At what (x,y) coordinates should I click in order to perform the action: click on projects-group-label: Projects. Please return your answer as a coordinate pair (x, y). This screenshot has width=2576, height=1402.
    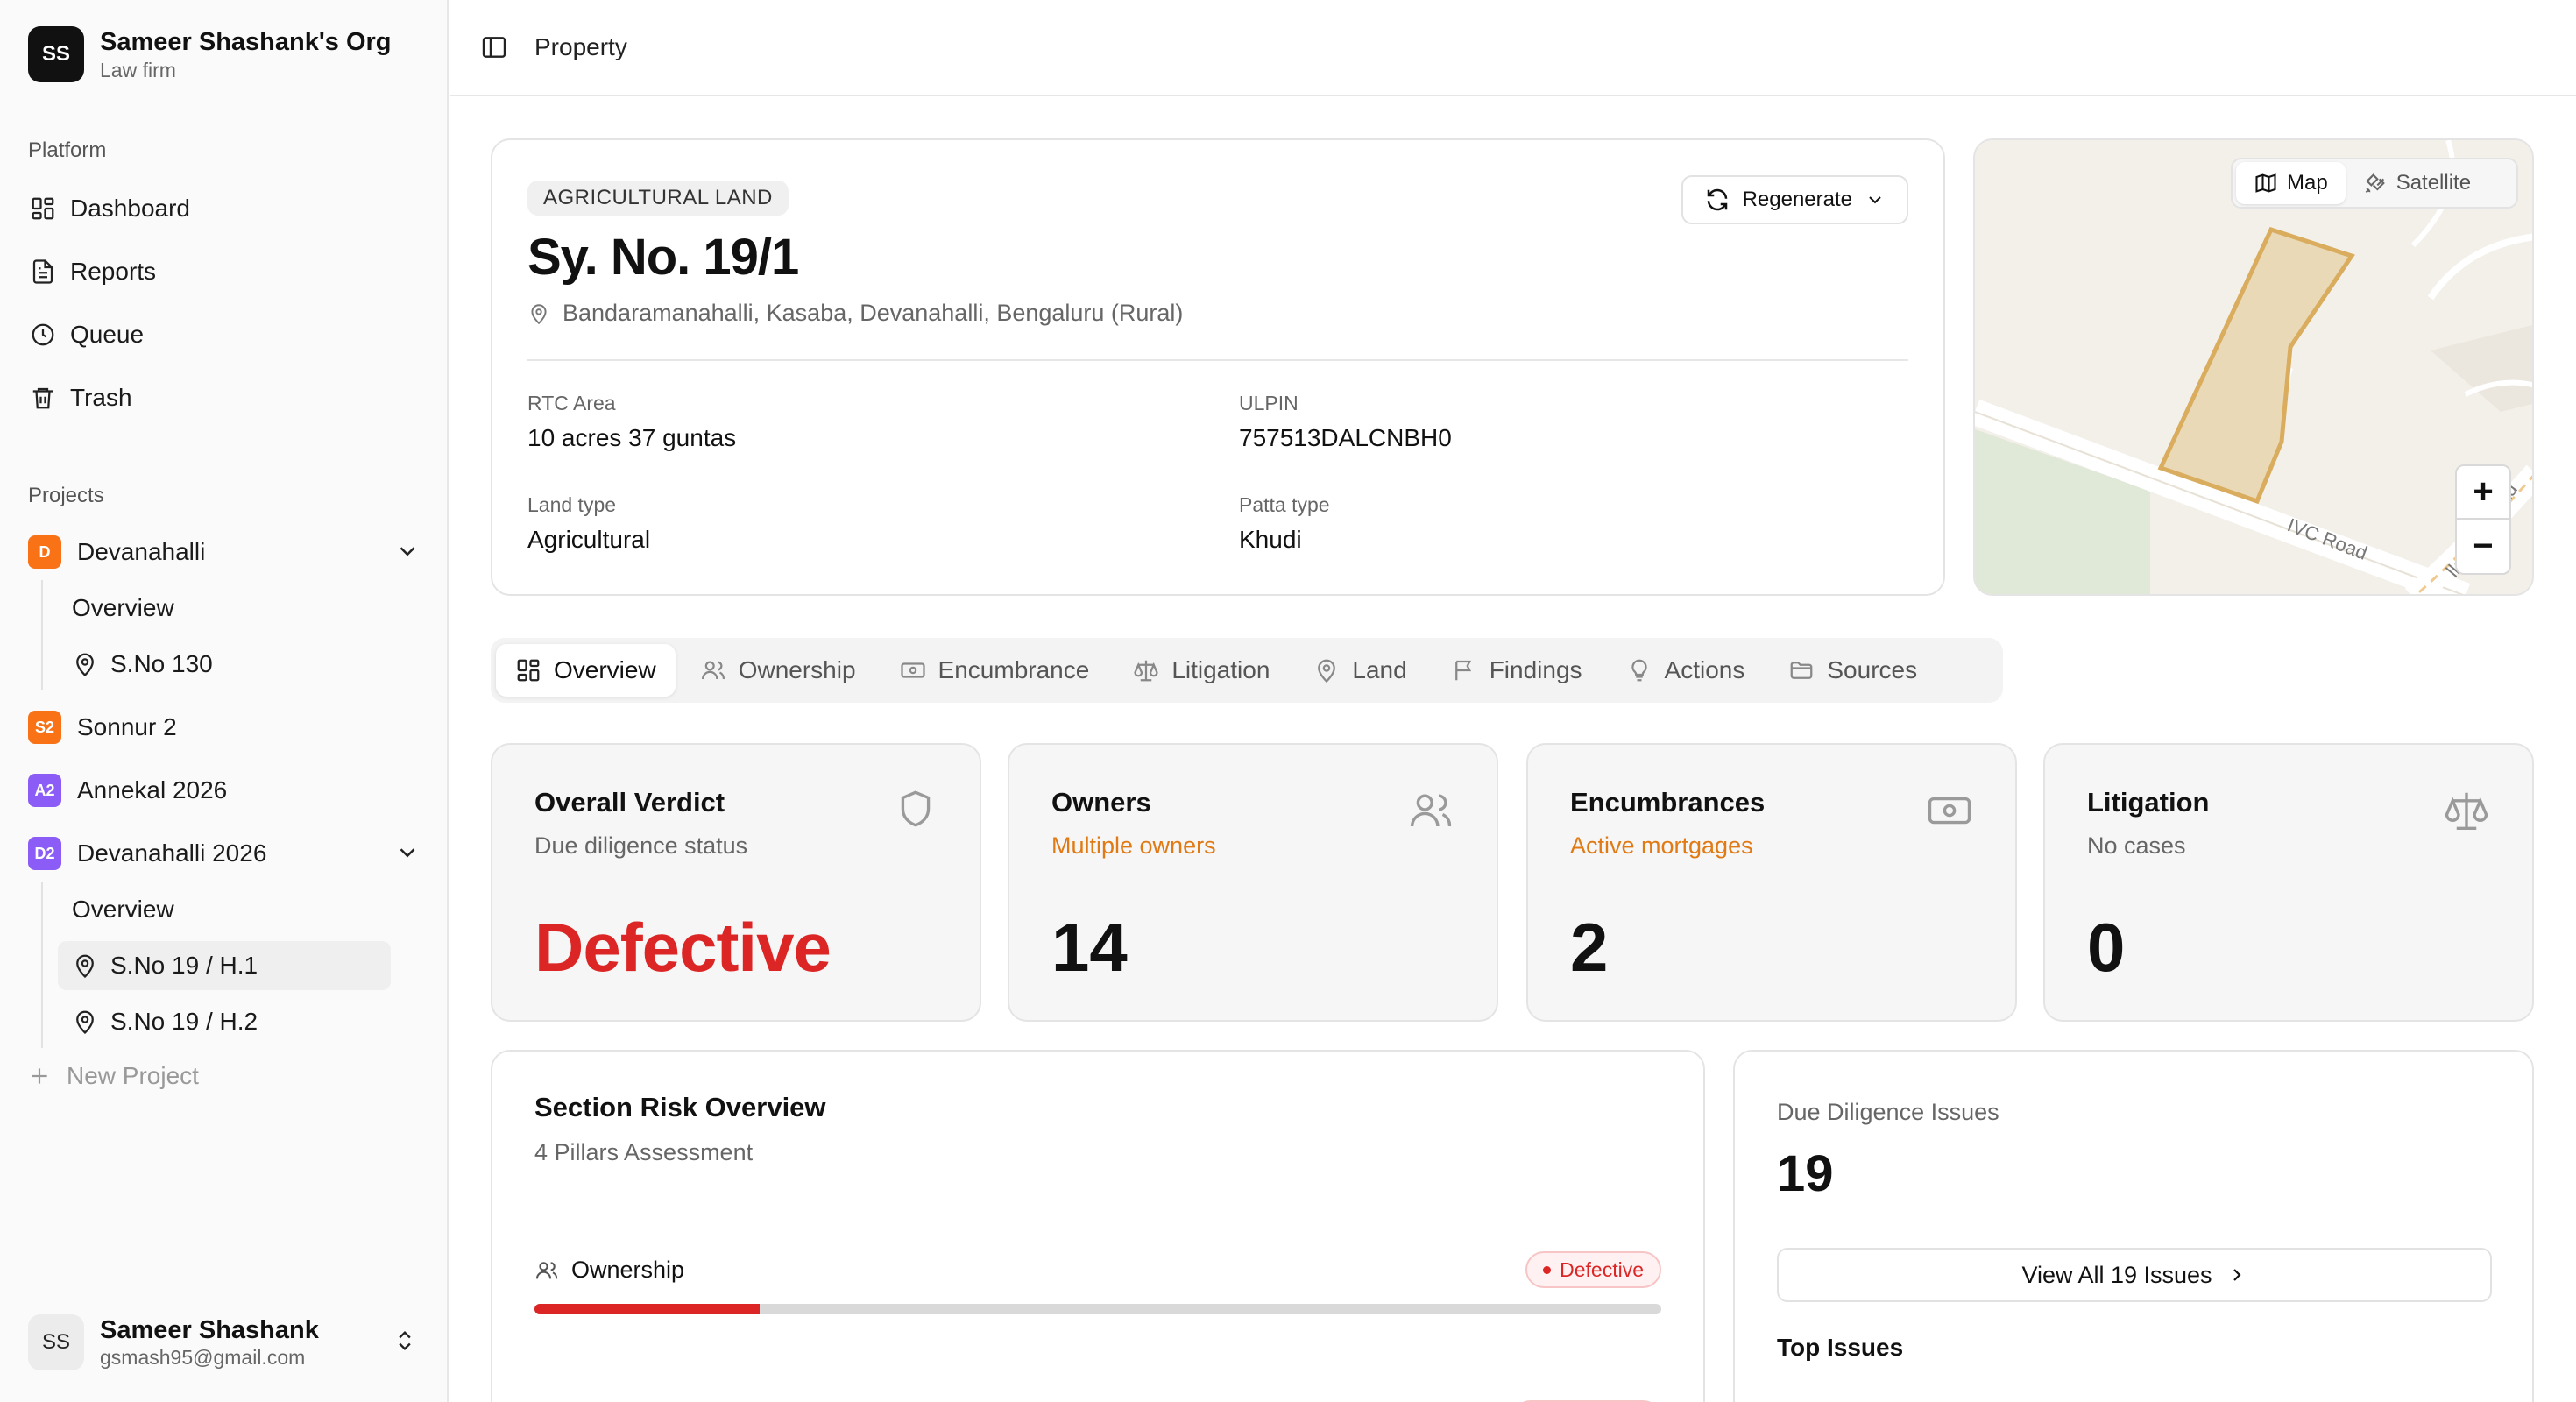
    Looking at the image, I should click on (66, 495).